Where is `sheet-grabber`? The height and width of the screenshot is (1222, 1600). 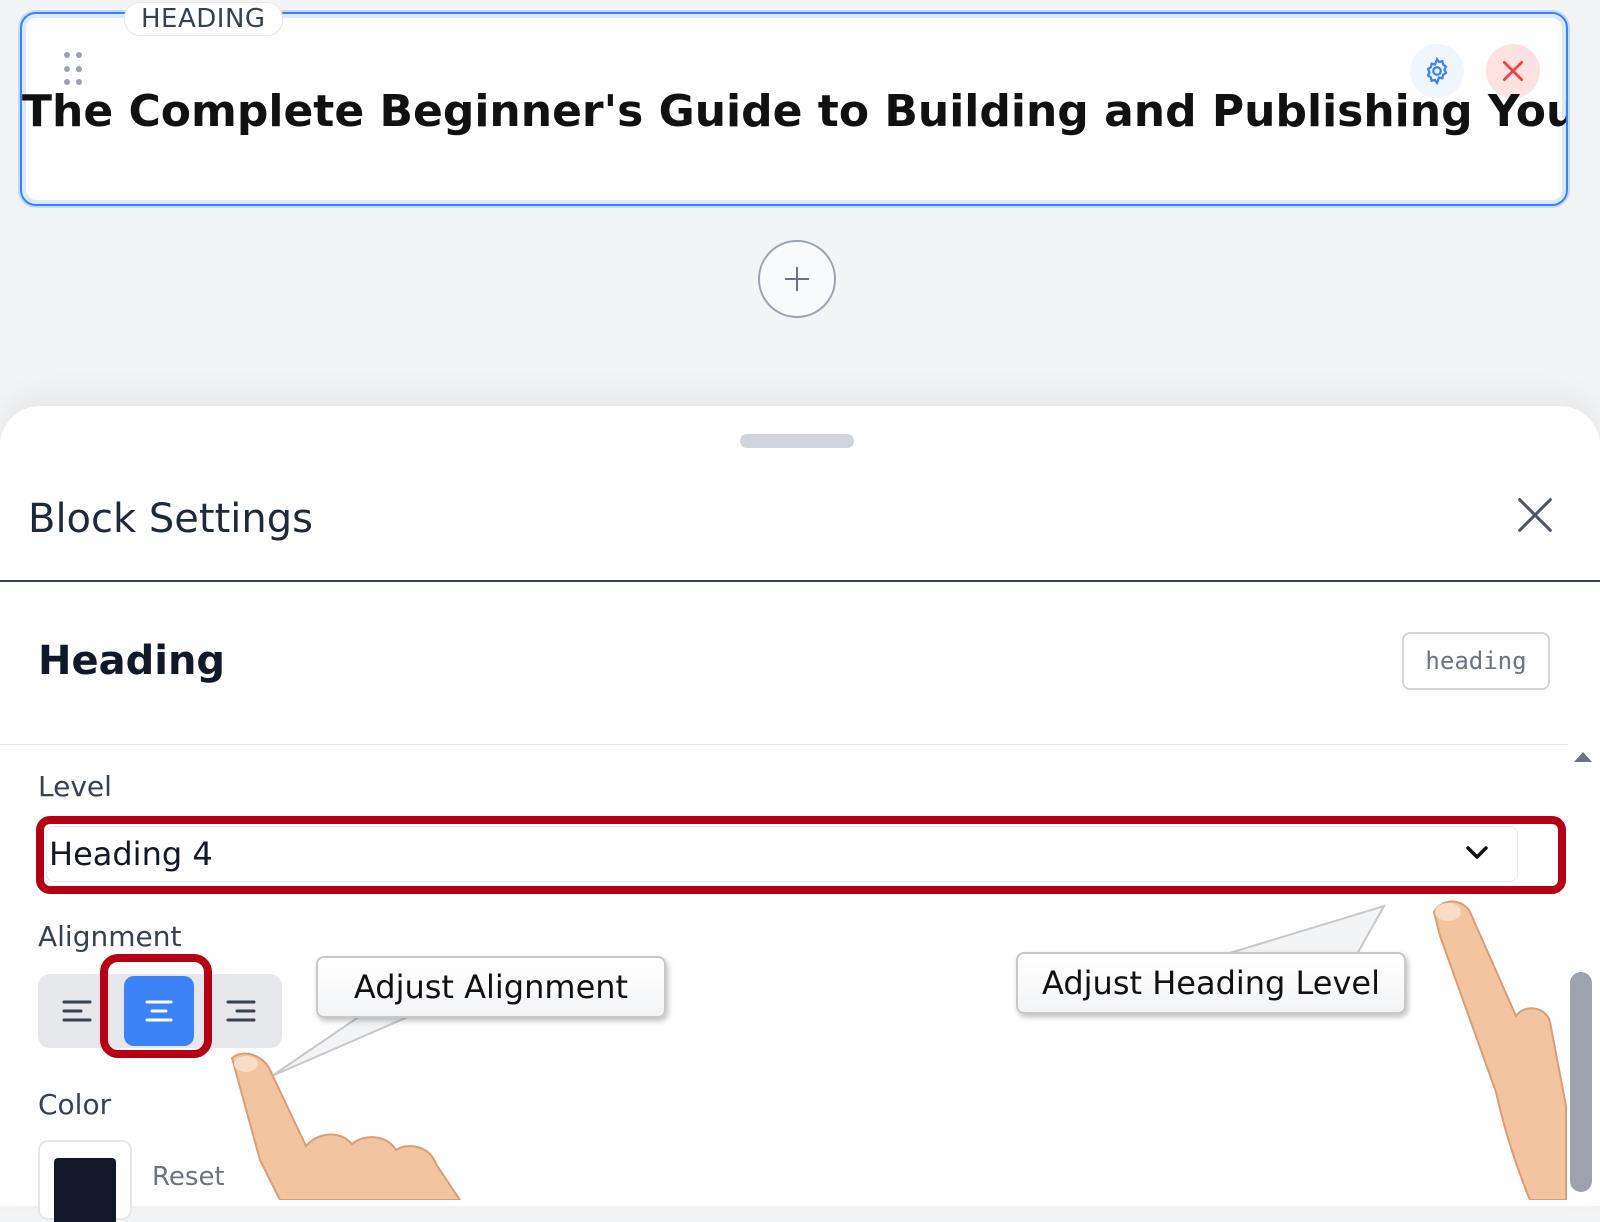
sheet-grabber is located at coordinates (797, 441).